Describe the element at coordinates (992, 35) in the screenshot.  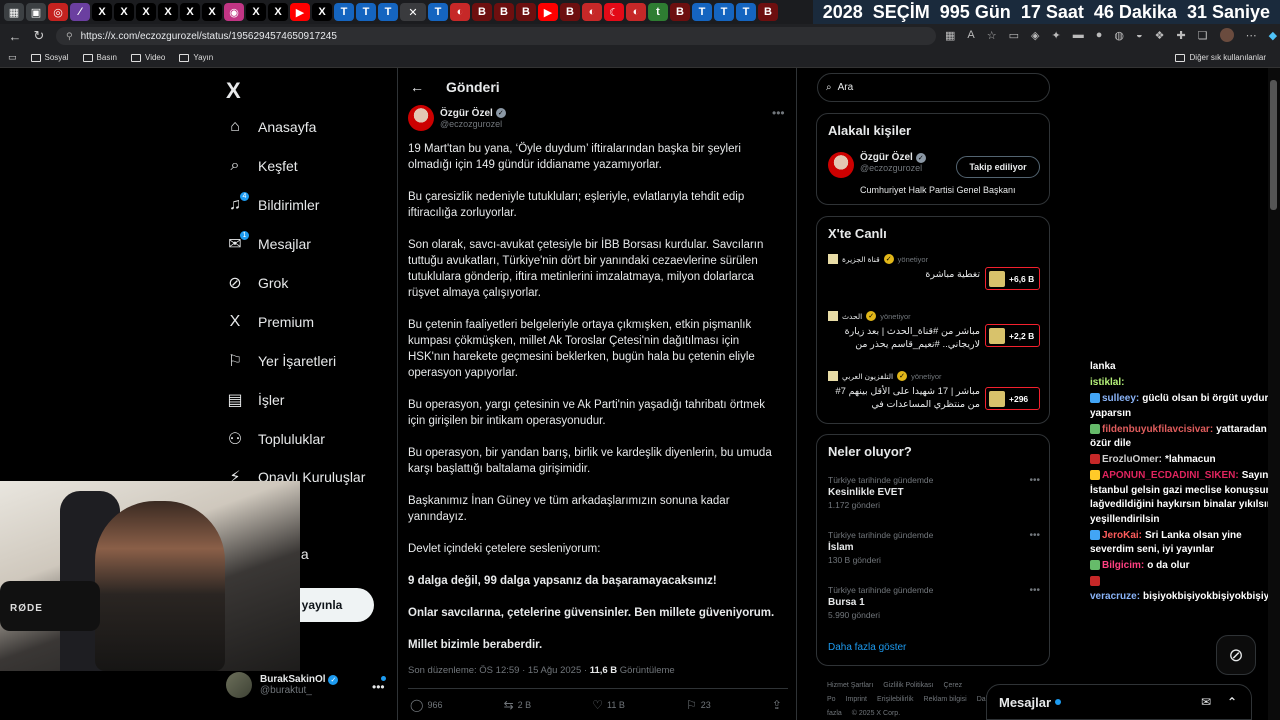
I see `favorite-star-icon: ☆` at that location.